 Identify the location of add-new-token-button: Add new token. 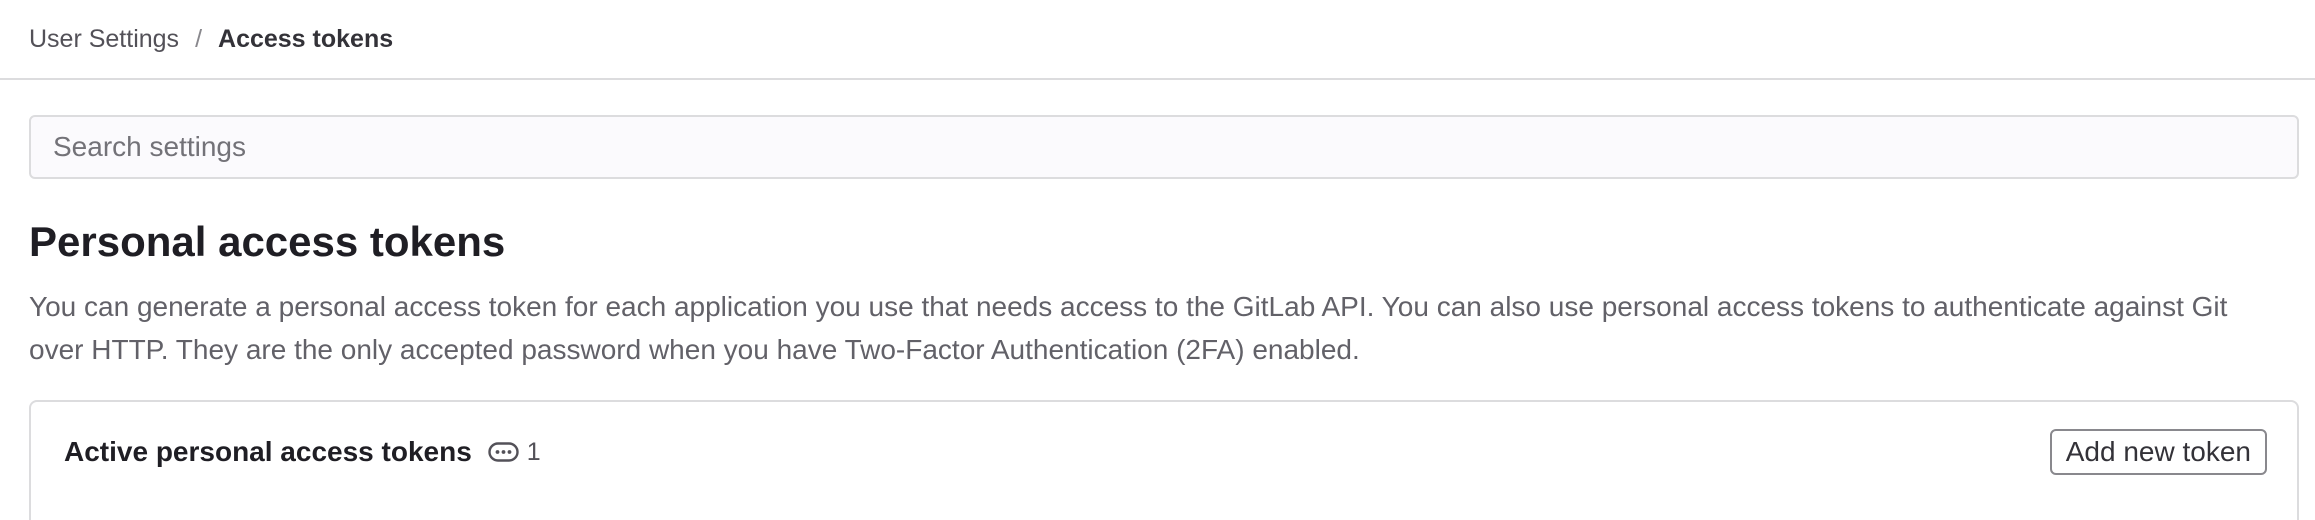
(2158, 452).